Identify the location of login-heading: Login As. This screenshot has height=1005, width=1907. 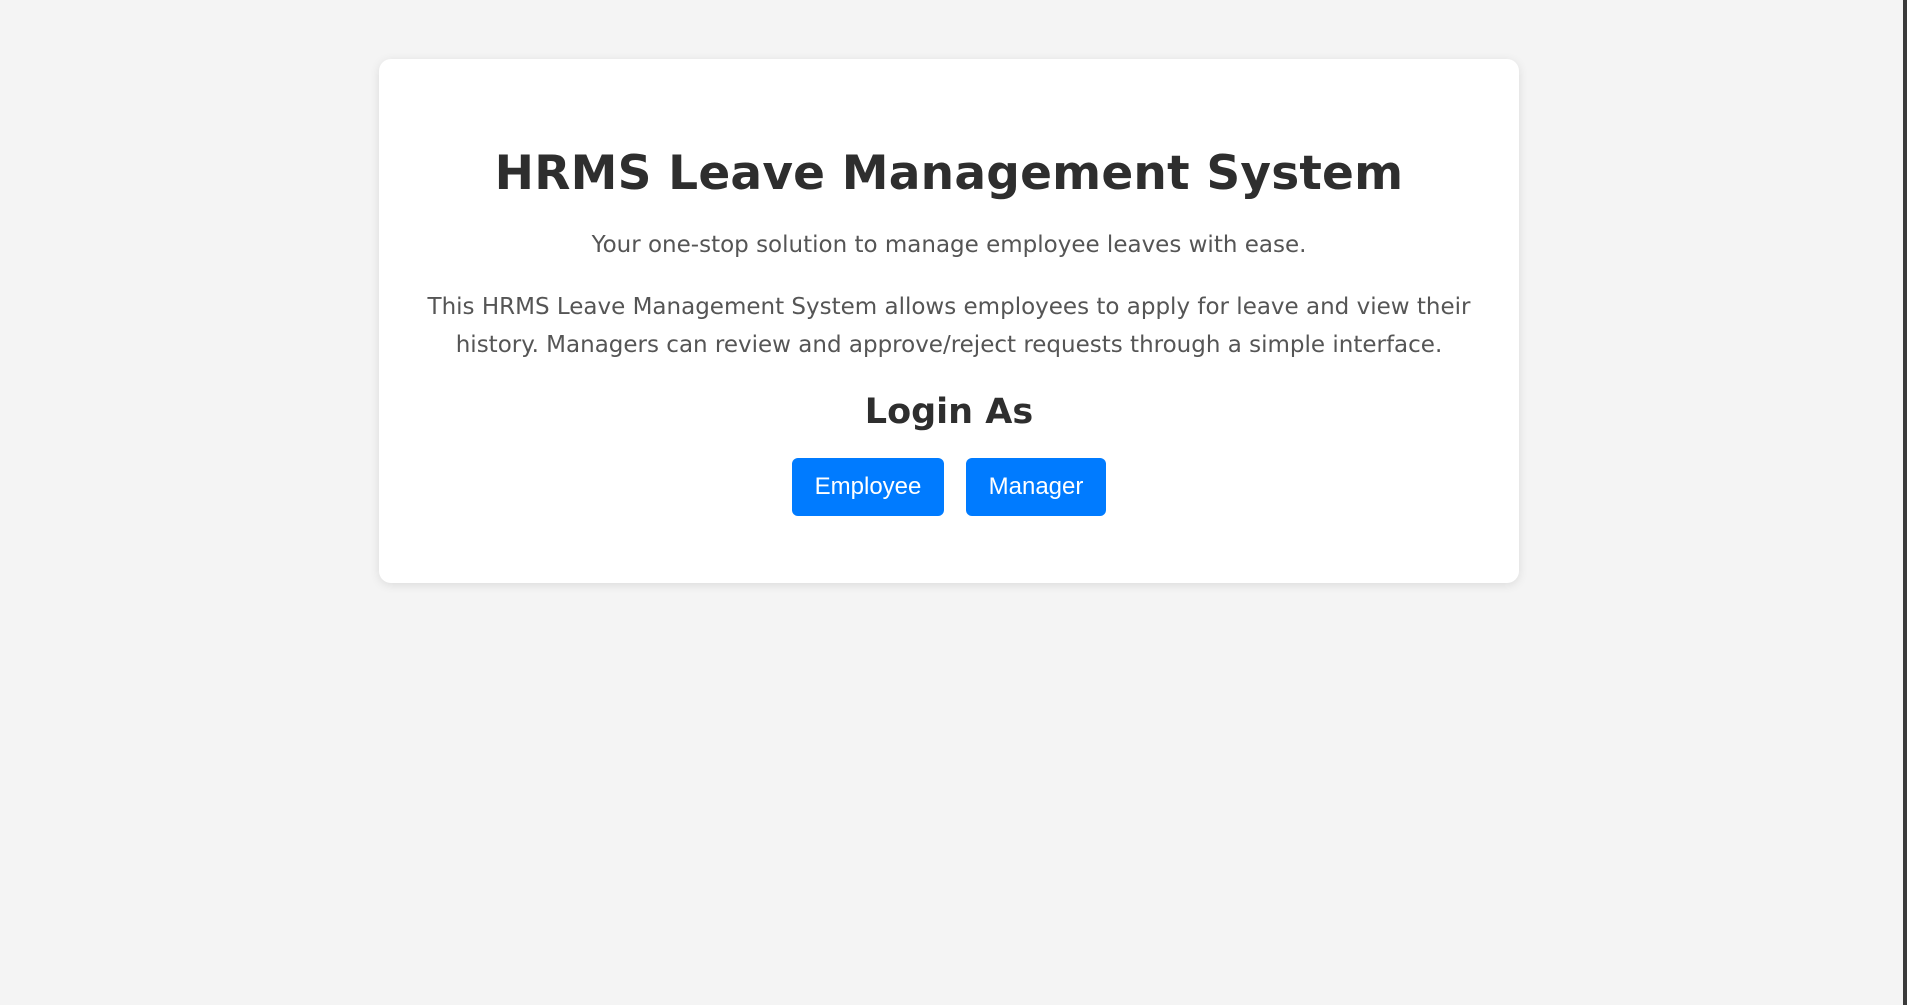
(949, 411).